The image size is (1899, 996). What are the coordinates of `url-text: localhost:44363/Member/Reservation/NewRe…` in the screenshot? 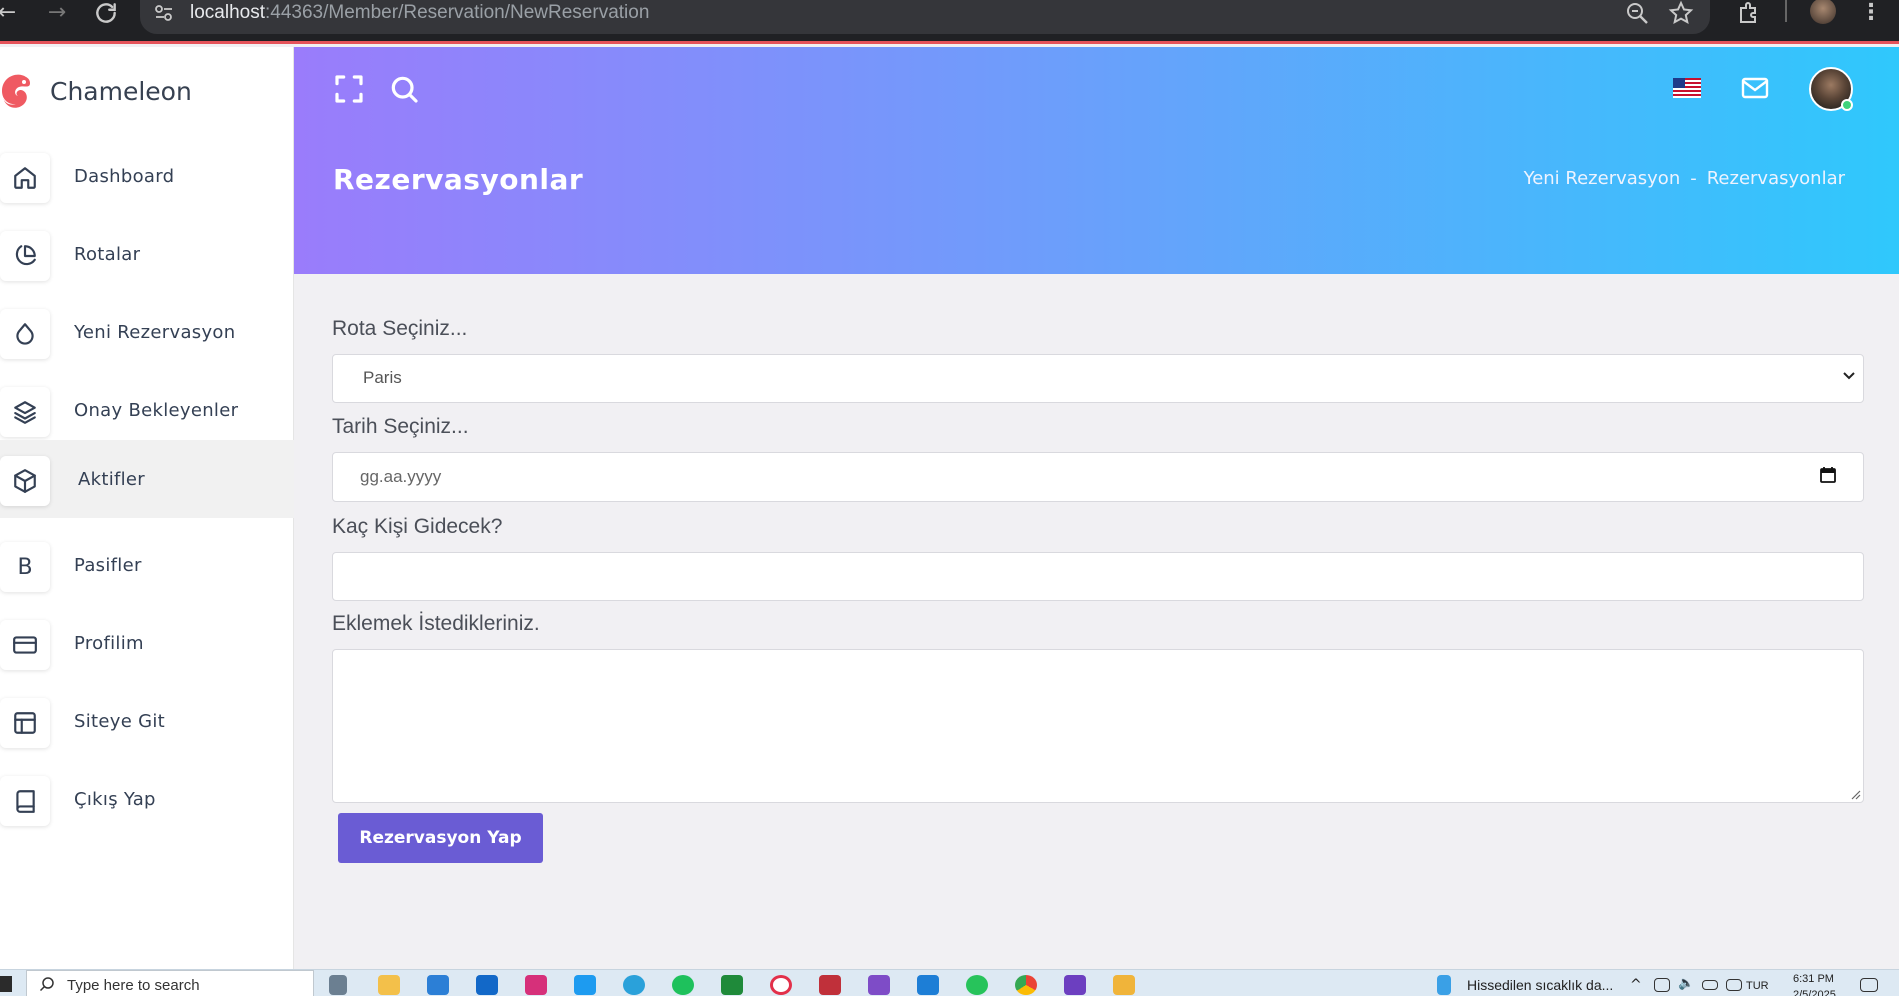 It's located at (419, 13).